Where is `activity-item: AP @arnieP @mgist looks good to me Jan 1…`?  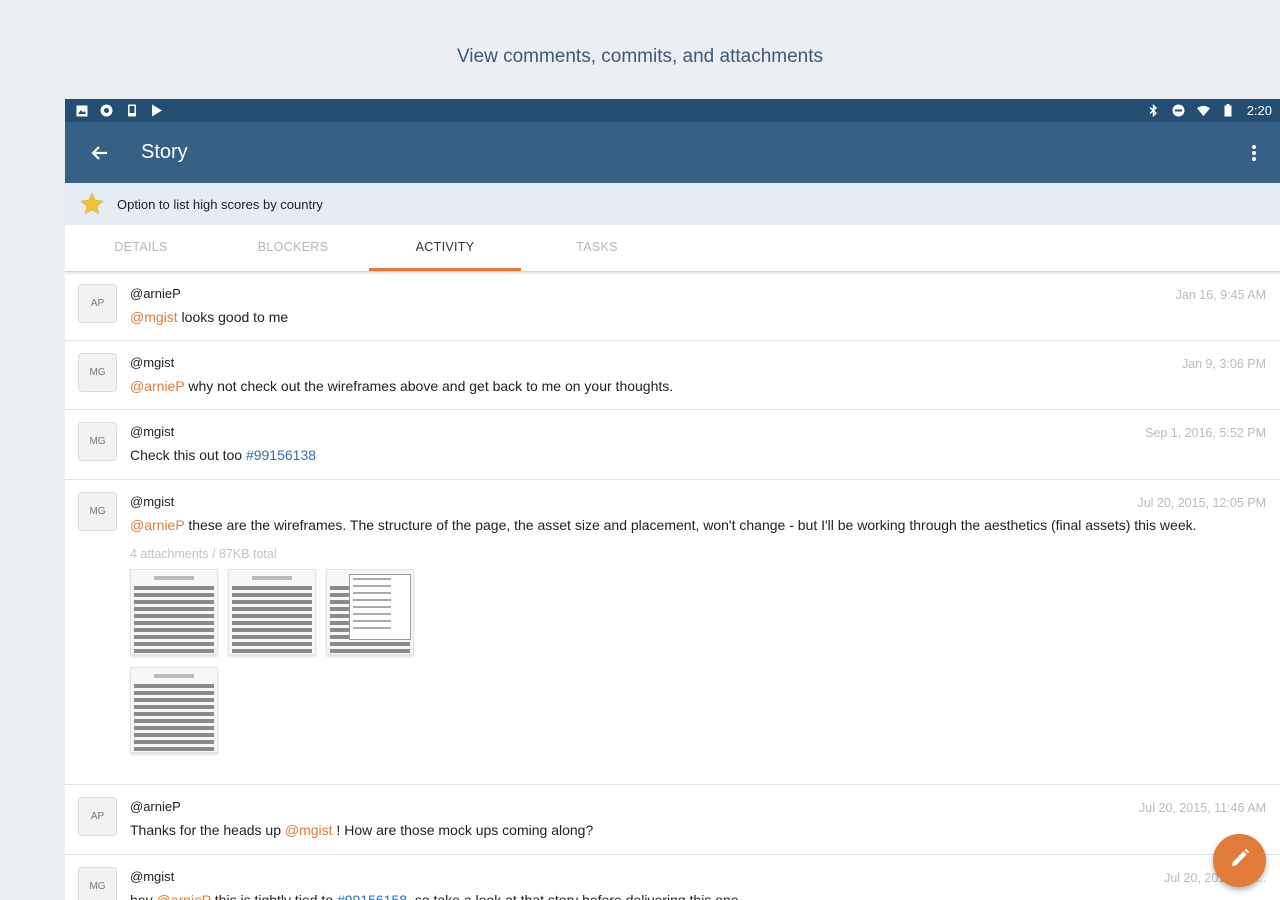
activity-item: AP @arnieP @mgist looks good to me Jan 1… is located at coordinates (672, 306).